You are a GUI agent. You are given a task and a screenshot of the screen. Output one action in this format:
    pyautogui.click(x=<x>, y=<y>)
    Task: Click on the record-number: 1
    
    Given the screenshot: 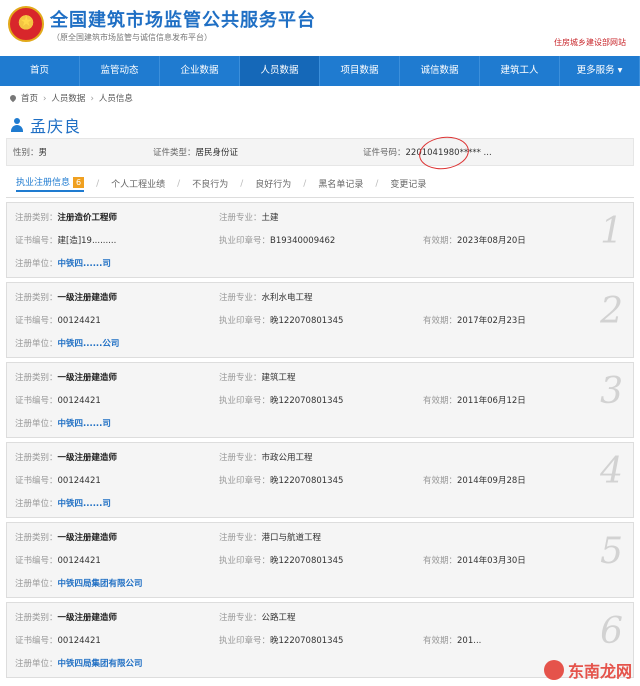 What is the action you would take?
    pyautogui.click(x=611, y=231)
    